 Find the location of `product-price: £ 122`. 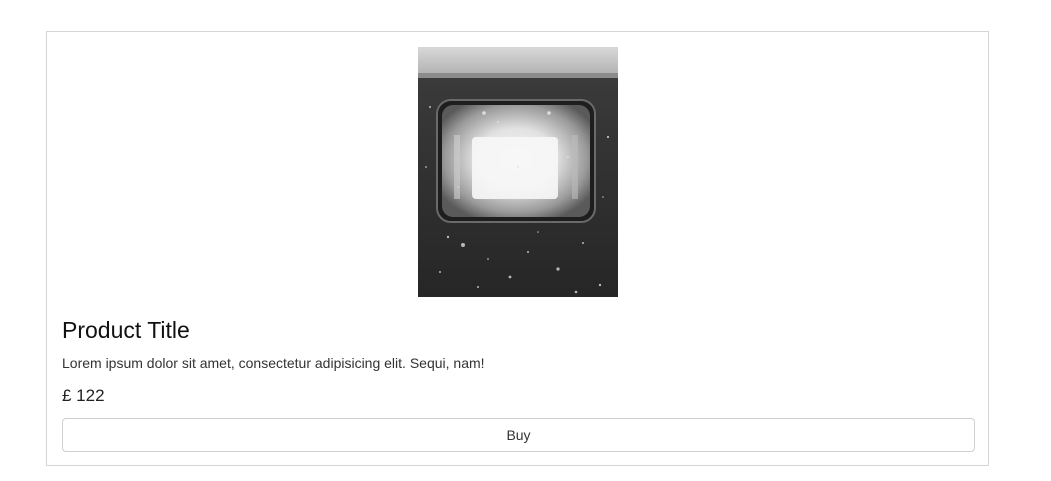

product-price: £ 122 is located at coordinates (83, 395).